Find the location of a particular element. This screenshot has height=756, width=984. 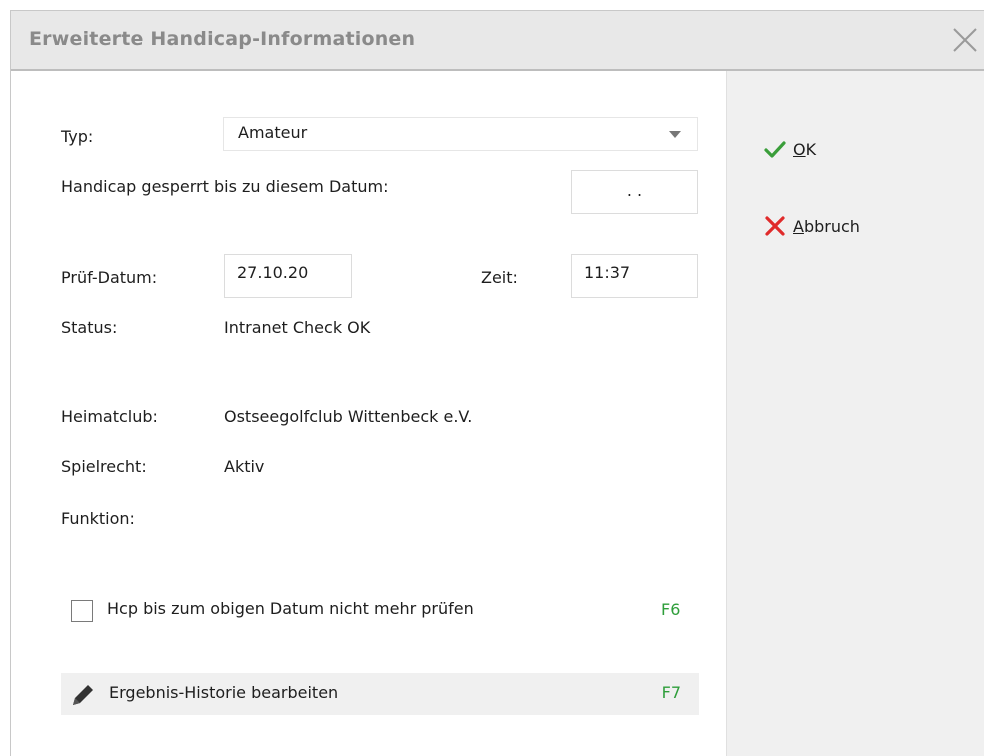

typ-select: Amateur is located at coordinates (460, 134).